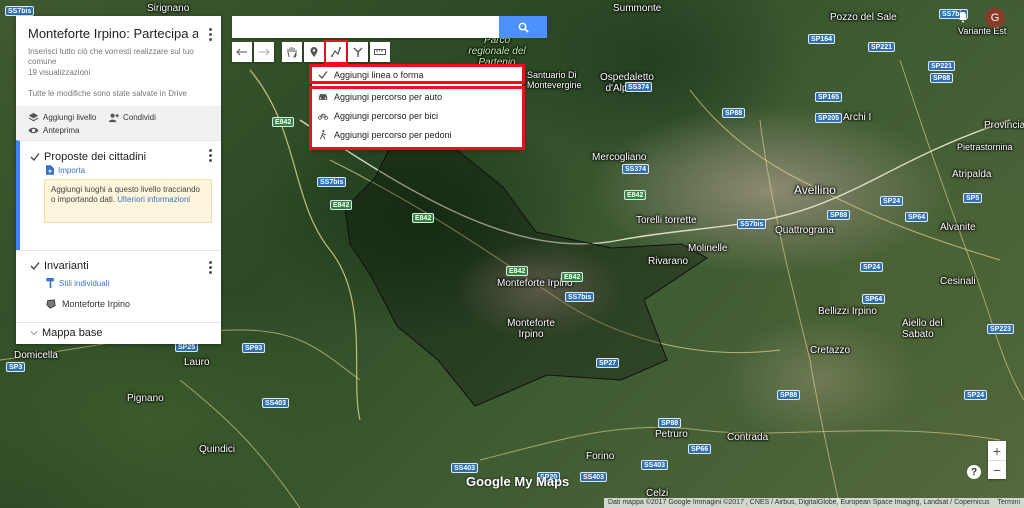 The height and width of the screenshot is (508, 1024). What do you see at coordinates (139, 117) in the screenshot?
I see `share-label: Condividi` at bounding box center [139, 117].